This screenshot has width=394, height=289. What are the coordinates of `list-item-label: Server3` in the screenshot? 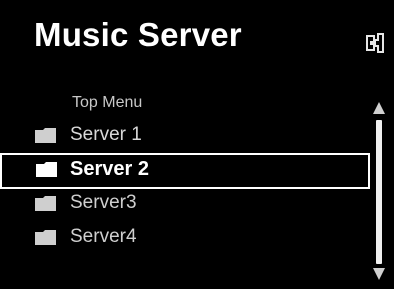 It's located at (103, 202).